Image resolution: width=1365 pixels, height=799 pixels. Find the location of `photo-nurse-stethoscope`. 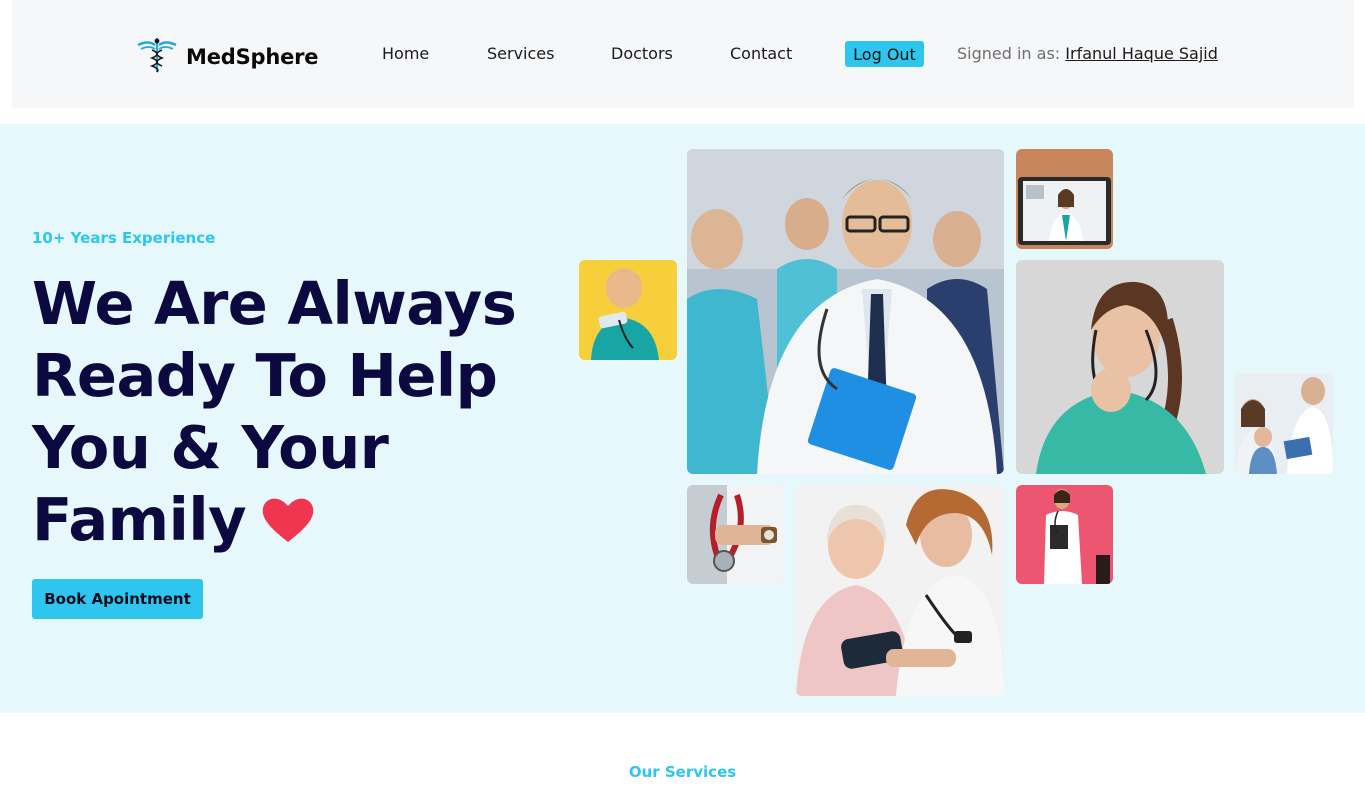

photo-nurse-stethoscope is located at coordinates (1120, 367).